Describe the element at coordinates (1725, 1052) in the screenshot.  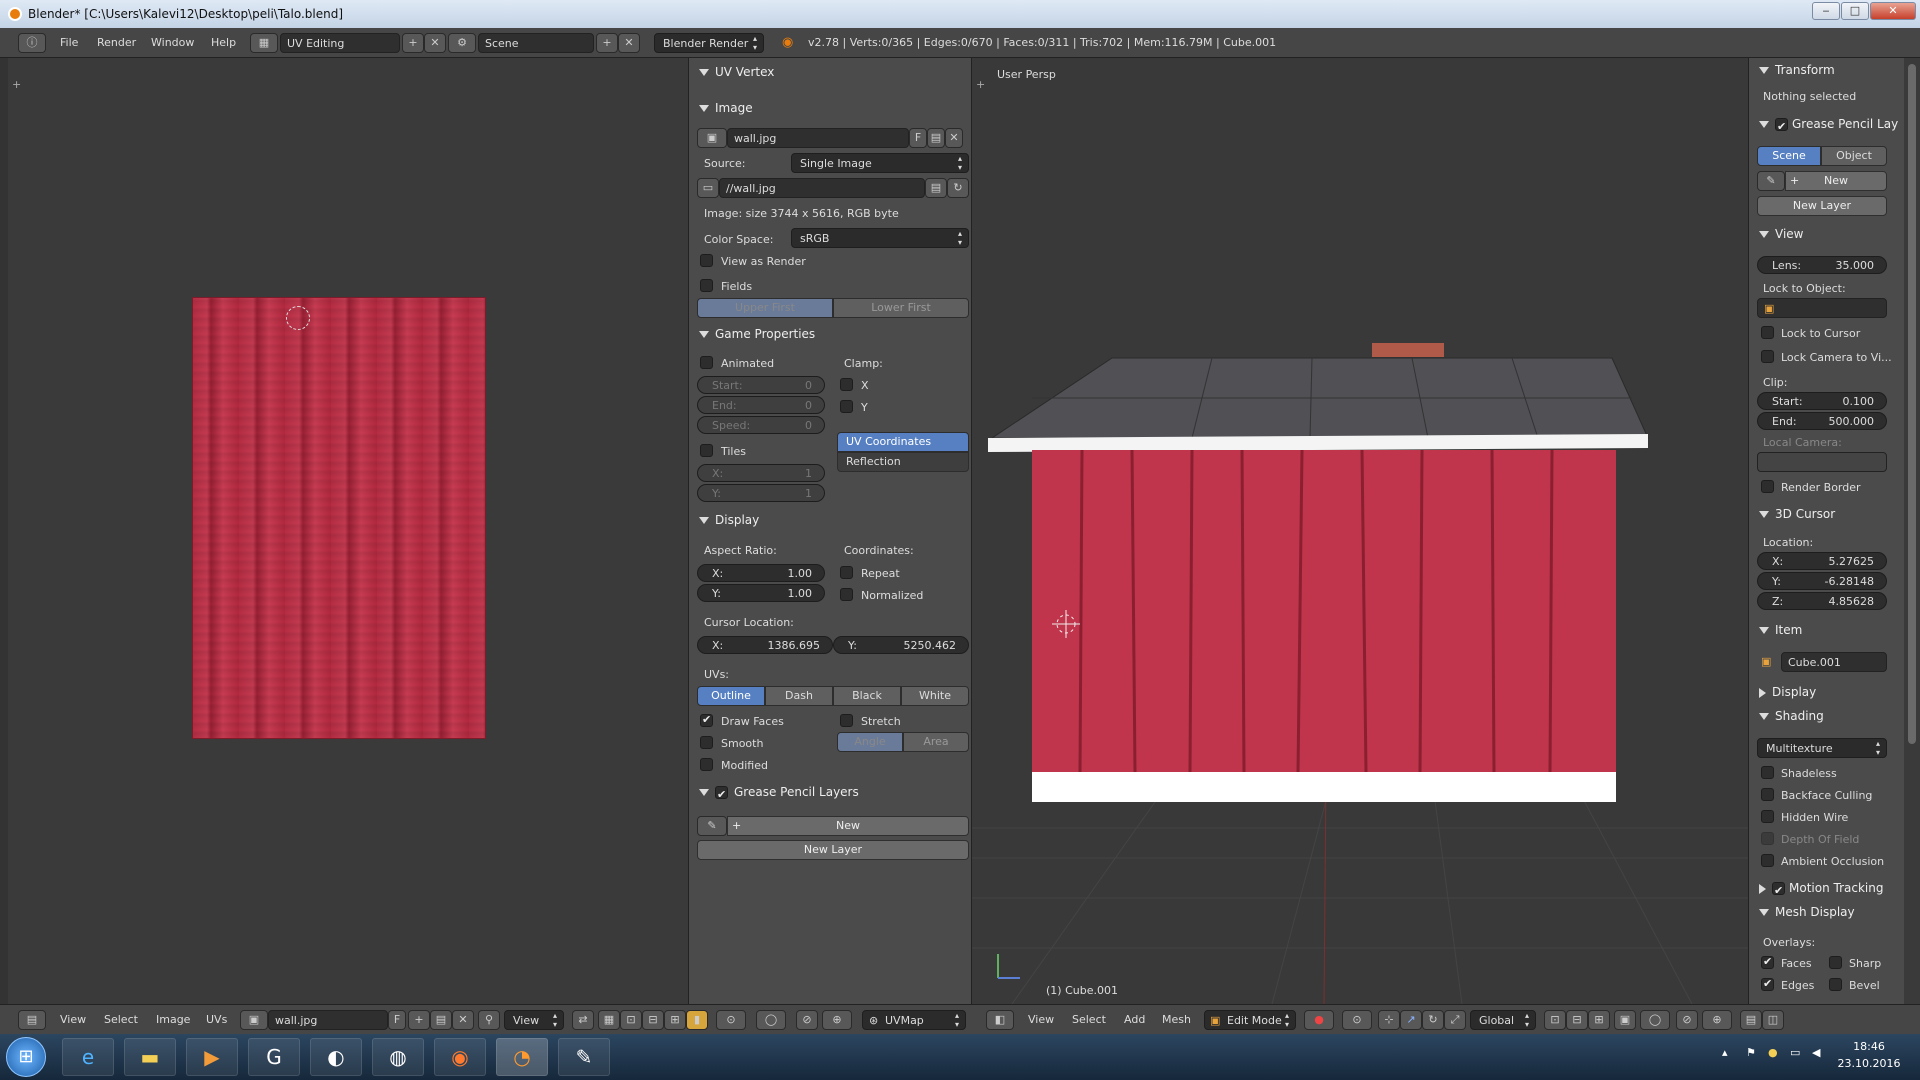
I see `tray-arrow-icon: ▴` at that location.